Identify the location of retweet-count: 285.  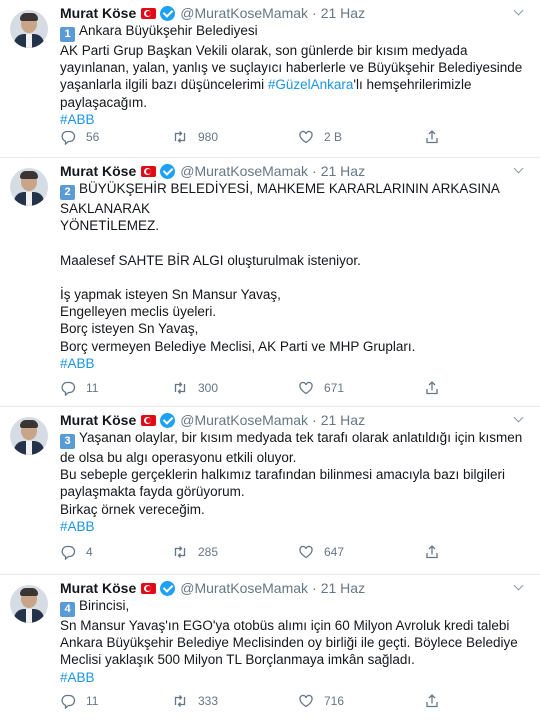
(208, 552).